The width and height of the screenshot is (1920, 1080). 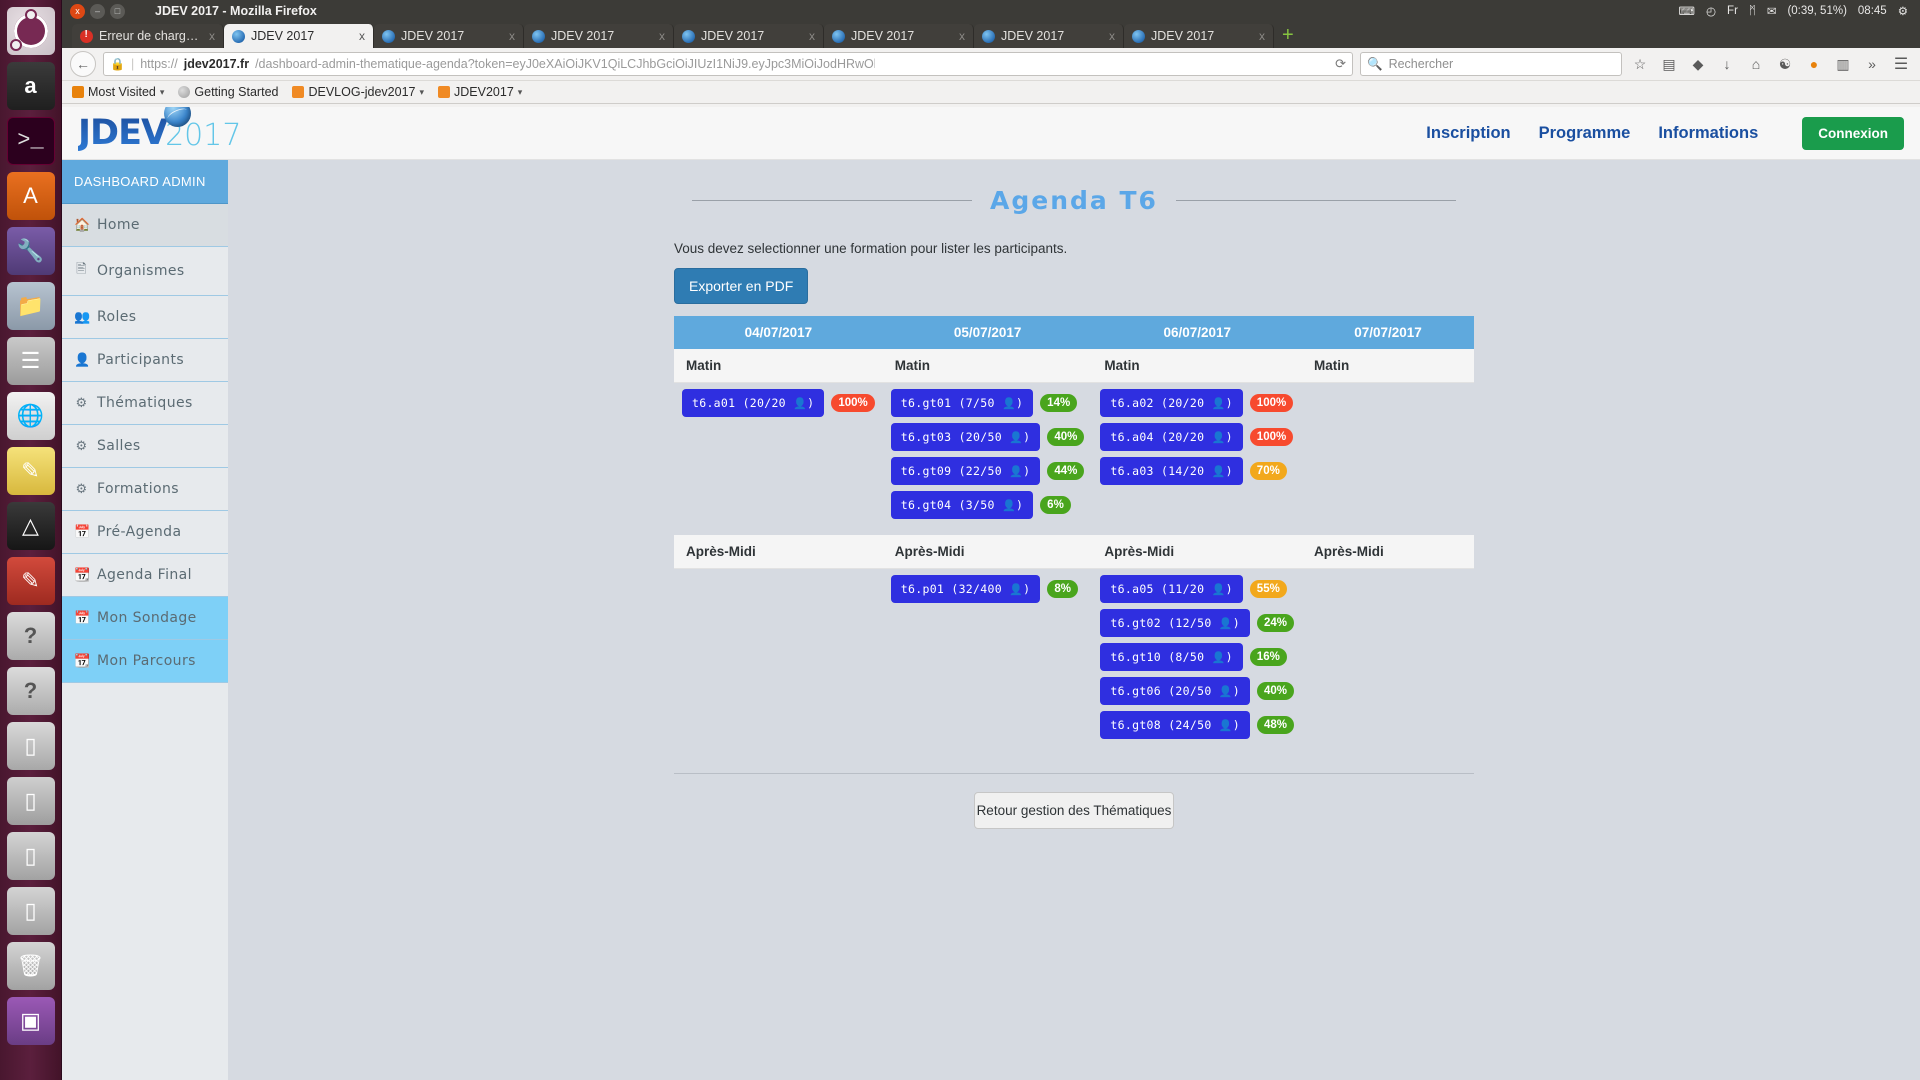 I want to click on sidebar-item-organismes: 🖹 Organismes, so click(x=145, y=271).